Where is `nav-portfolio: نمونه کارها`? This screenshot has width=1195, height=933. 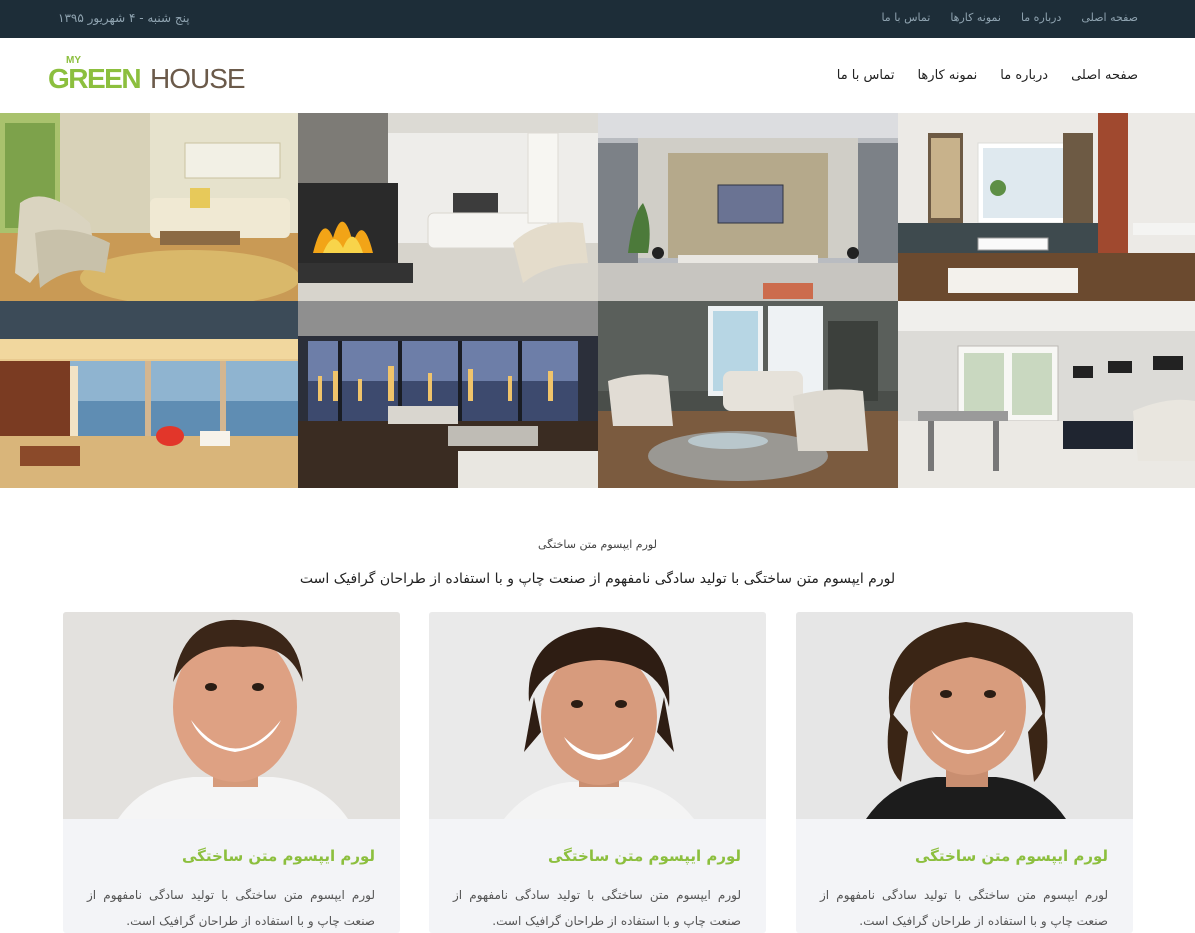 nav-portfolio: نمونه کارها is located at coordinates (947, 75).